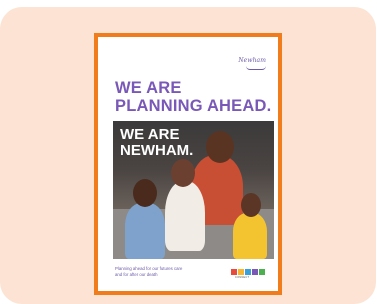  Describe the element at coordinates (157, 150) in the screenshot. I see `overlay-line-2: NEWHAM.` at that location.